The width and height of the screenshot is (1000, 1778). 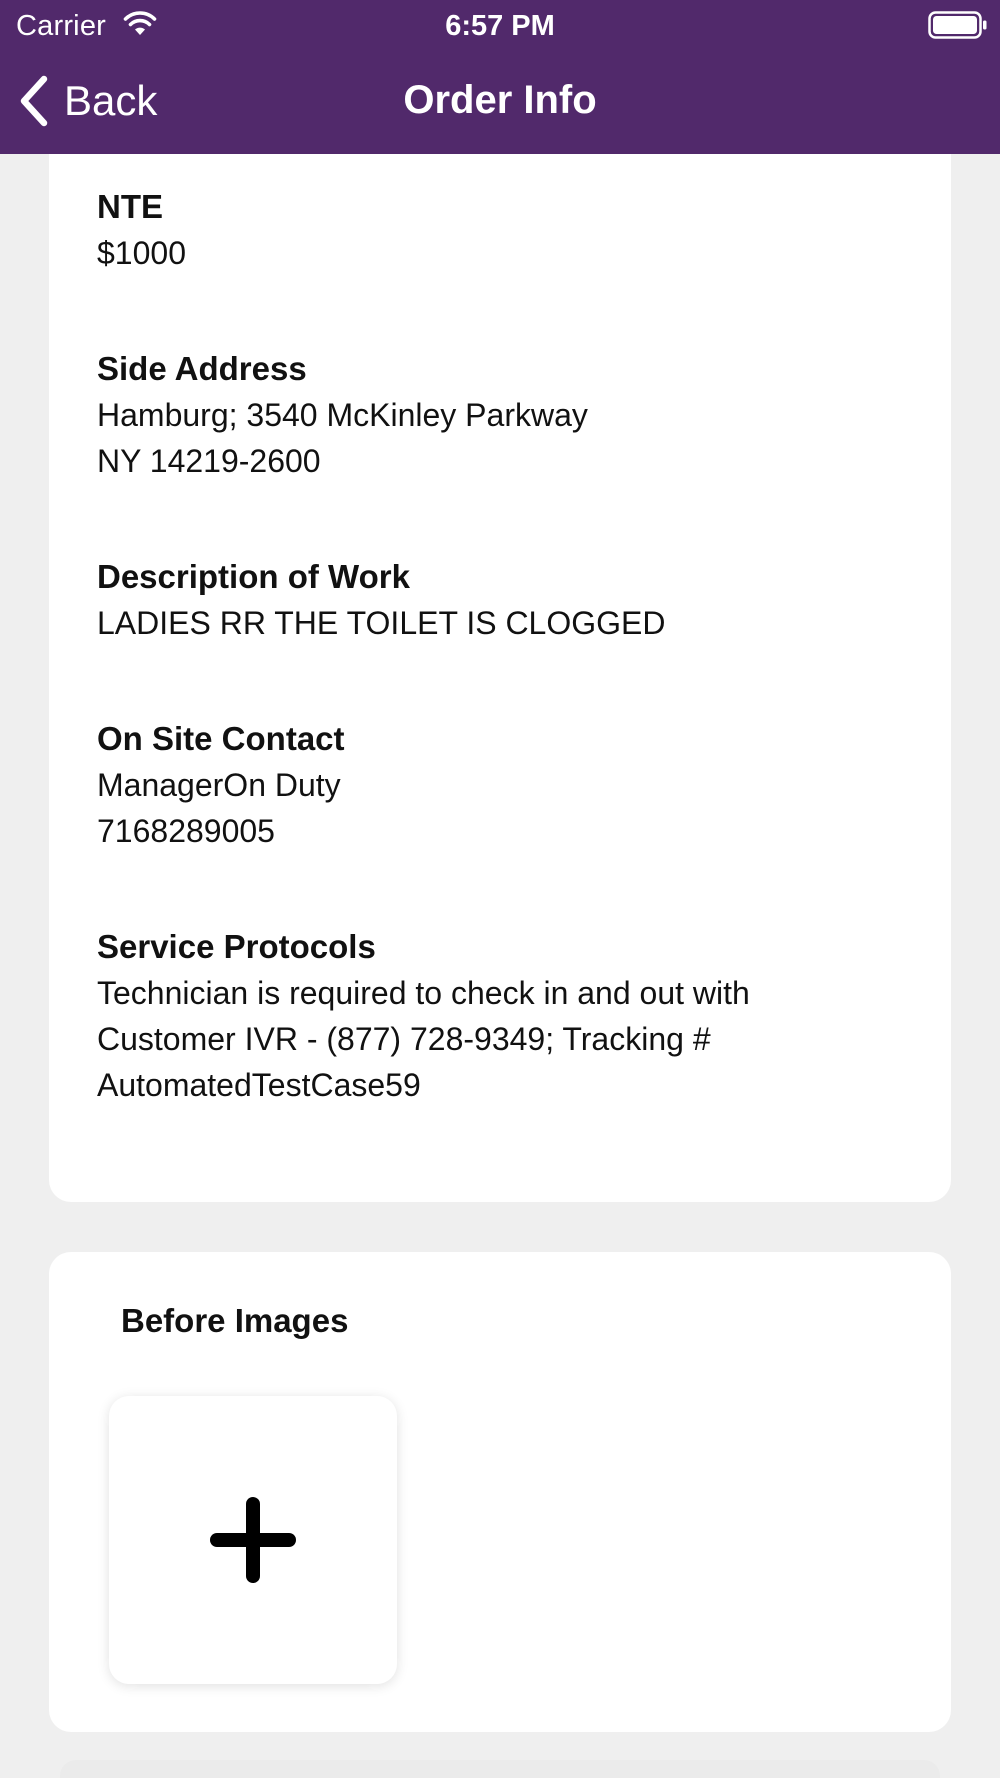 What do you see at coordinates (221, 738) in the screenshot?
I see `on-site-contact-label: On Site Contact` at bounding box center [221, 738].